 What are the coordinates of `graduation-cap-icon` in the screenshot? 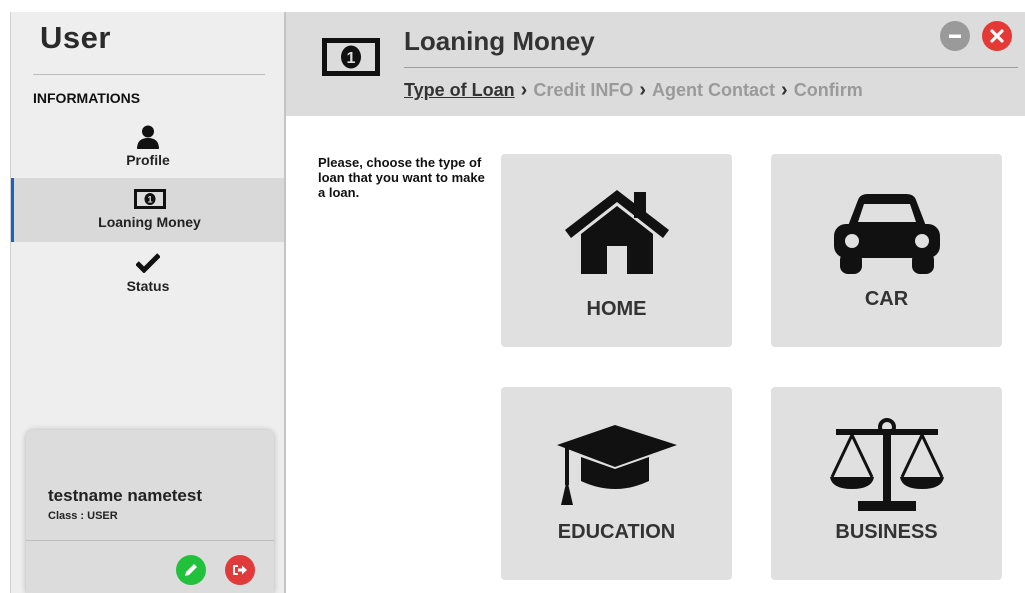 It's located at (616, 466).